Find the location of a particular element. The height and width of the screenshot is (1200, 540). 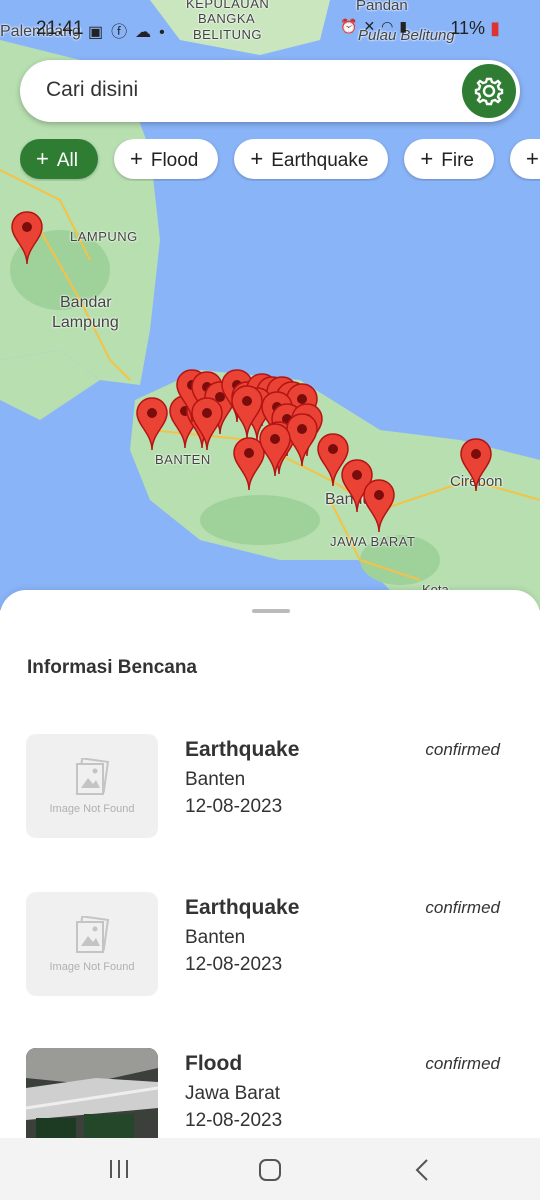

filter-chip-label: Fire is located at coordinates (458, 160).